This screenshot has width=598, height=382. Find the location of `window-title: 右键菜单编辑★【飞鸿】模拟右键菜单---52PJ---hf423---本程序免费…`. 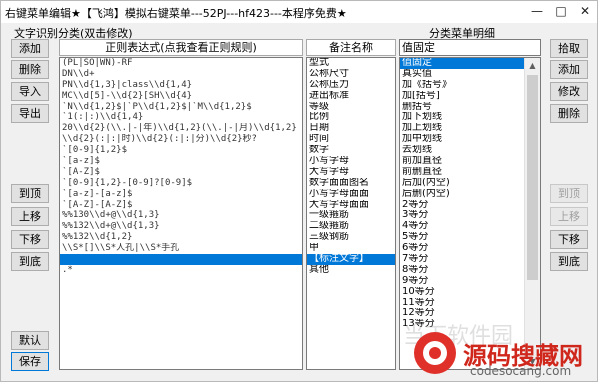

window-title: 右键菜单编辑★【飞鸿】模拟右键菜单---52PJ---hf423---本程序免费… is located at coordinates (176, 13).